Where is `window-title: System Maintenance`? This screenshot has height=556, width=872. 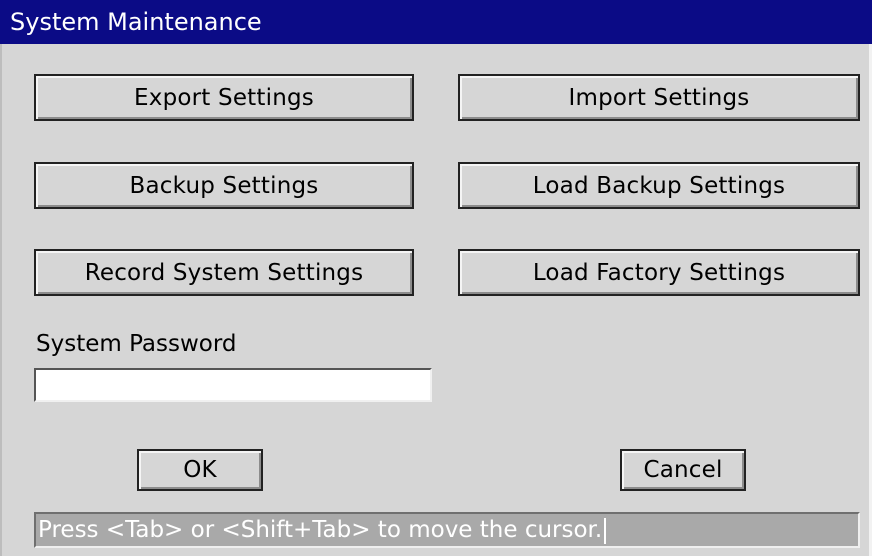 window-title: System Maintenance is located at coordinates (436, 22).